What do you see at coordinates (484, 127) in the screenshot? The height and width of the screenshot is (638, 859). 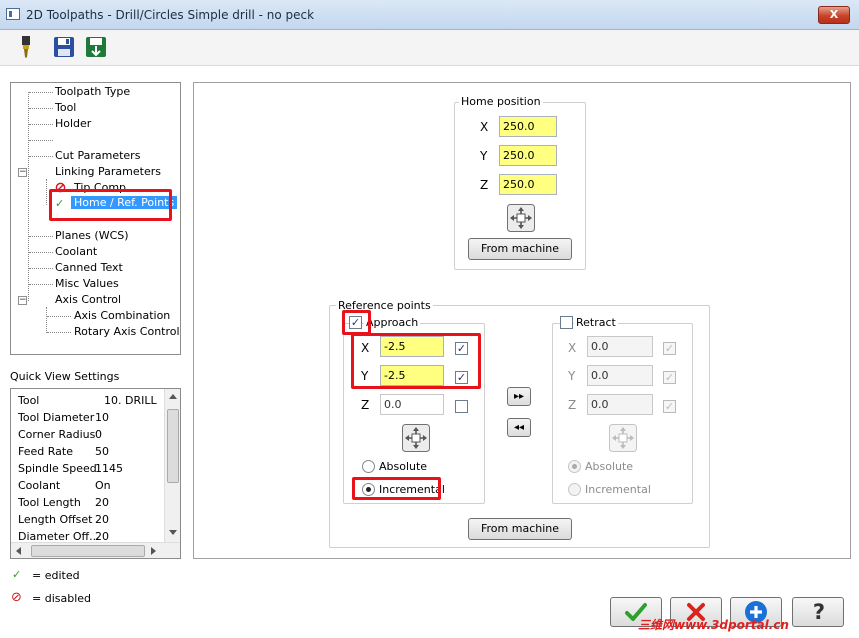 I see `home-x-label: X` at bounding box center [484, 127].